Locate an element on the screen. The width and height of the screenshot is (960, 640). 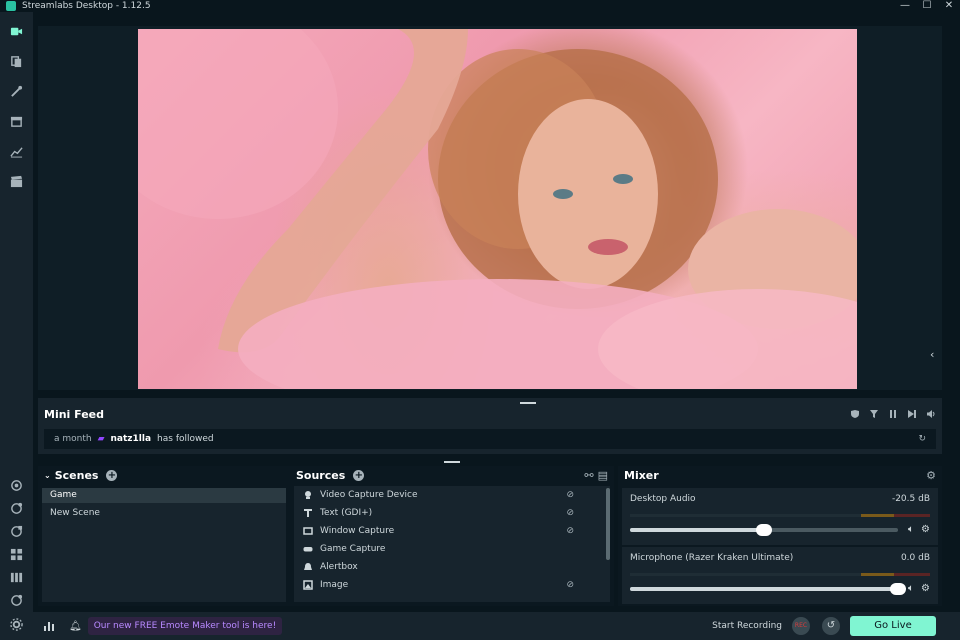
skip-icon is located at coordinates (911, 413).